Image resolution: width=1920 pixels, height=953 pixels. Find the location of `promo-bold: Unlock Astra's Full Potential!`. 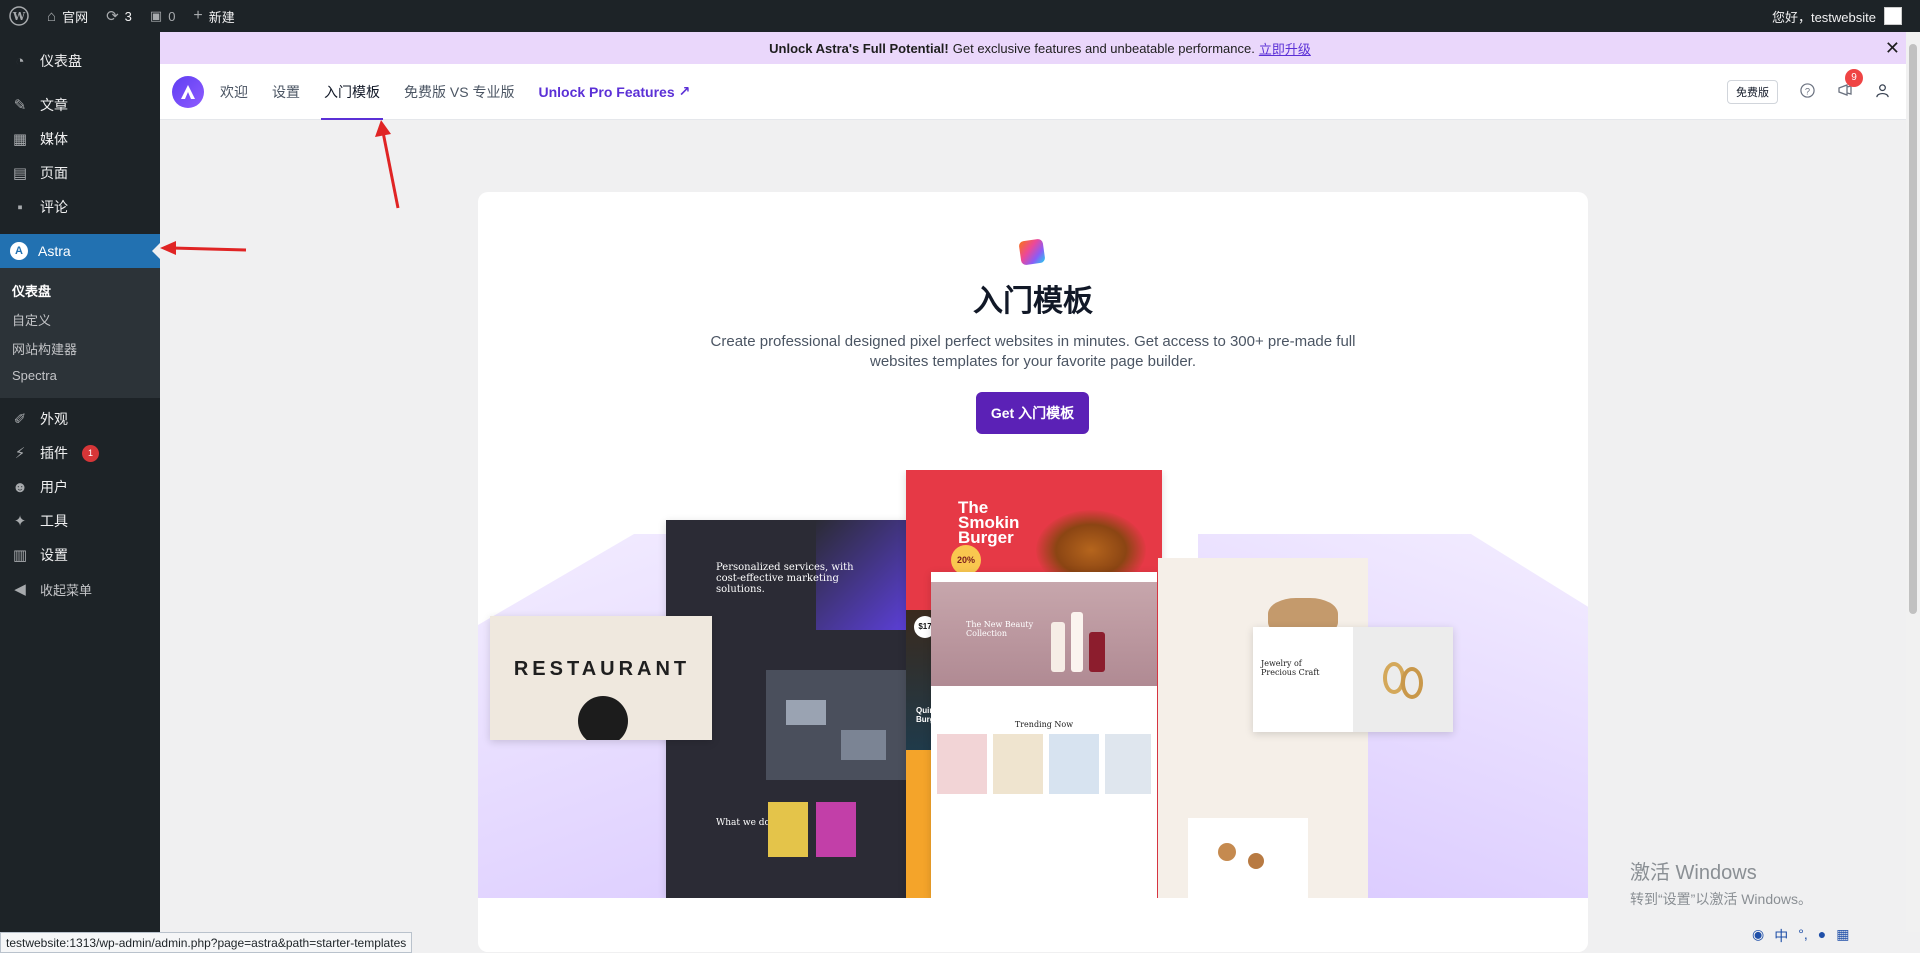

promo-bold: Unlock Astra's Full Potential! is located at coordinates (859, 48).